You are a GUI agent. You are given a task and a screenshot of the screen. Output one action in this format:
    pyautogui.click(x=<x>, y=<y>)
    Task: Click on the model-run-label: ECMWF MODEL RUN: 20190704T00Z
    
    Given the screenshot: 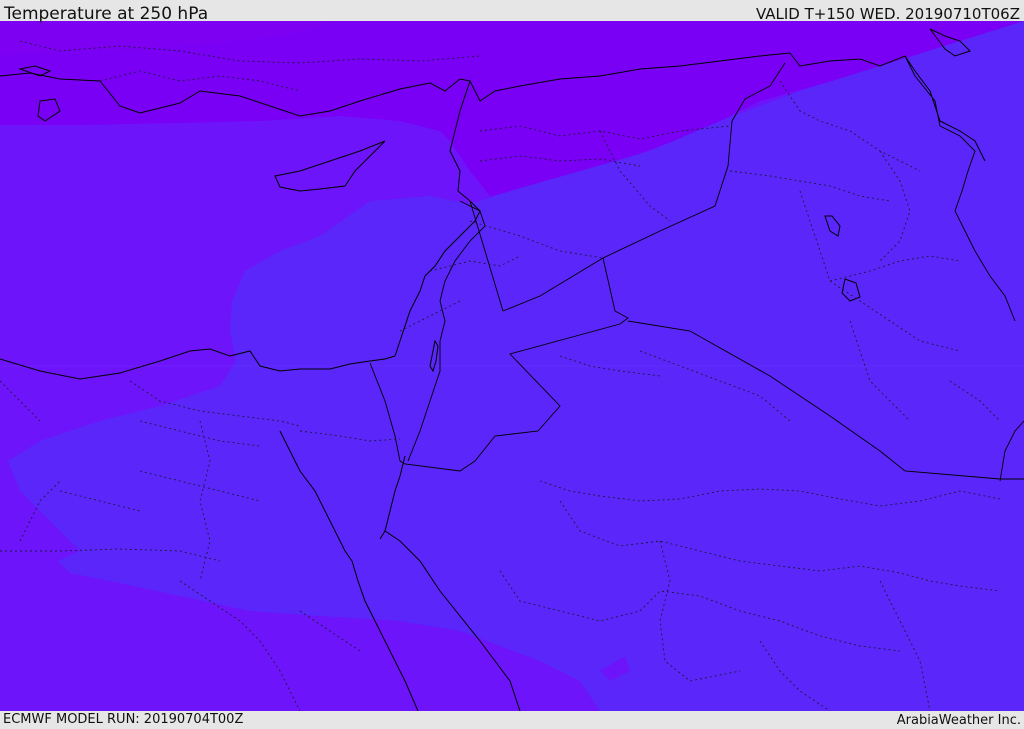 What is the action you would take?
    pyautogui.click(x=123, y=719)
    